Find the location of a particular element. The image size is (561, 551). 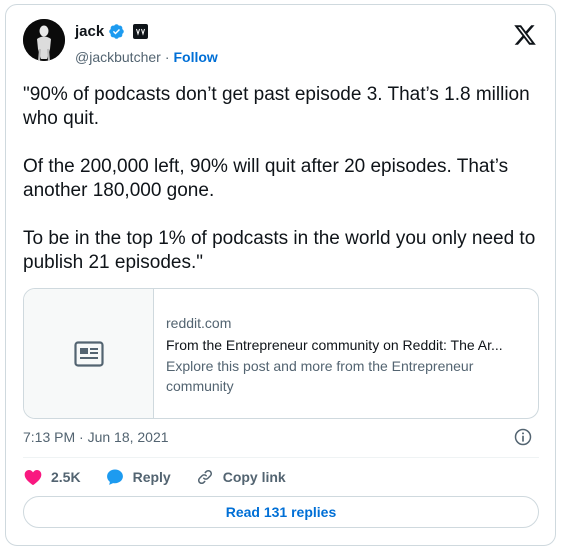

author-name-row: jack is located at coordinates (112, 31).